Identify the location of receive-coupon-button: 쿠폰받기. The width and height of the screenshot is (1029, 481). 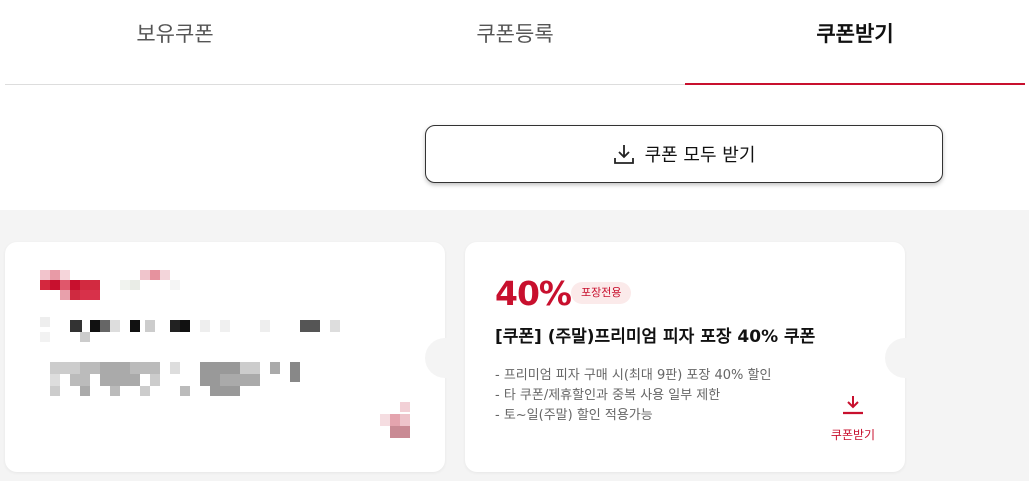
(853, 418).